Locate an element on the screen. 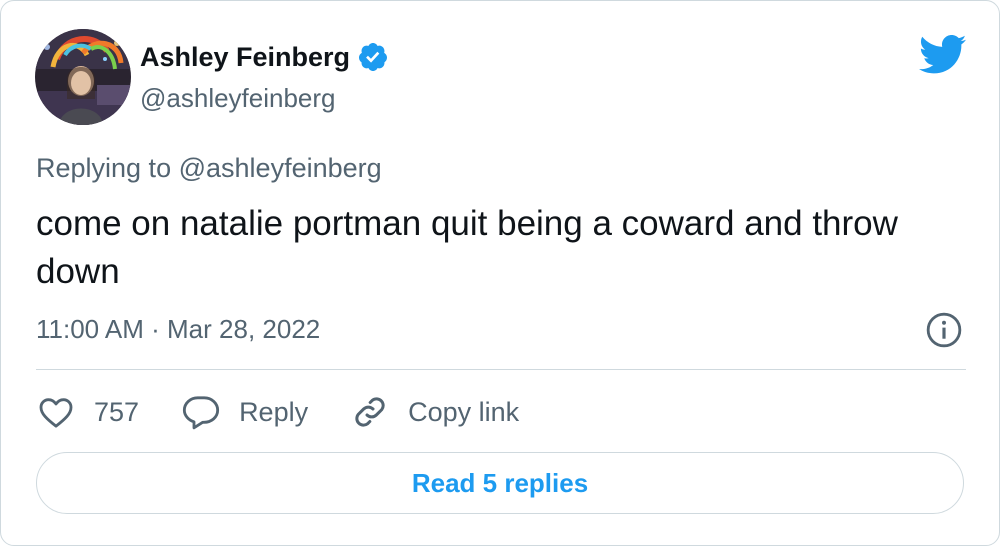  author-name-row: Ashley Feinberg is located at coordinates (264, 57).